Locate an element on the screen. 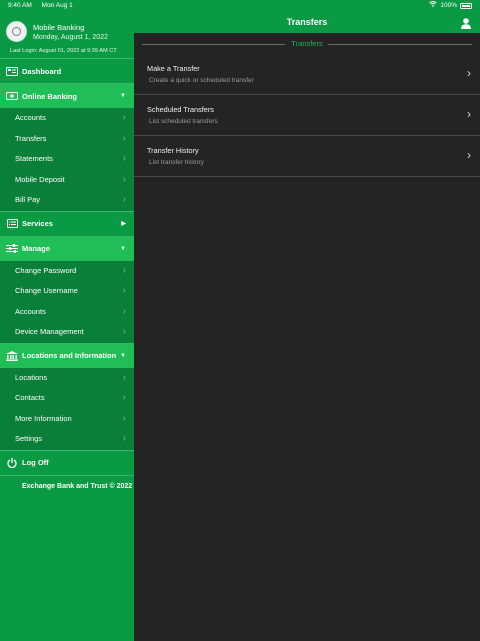 Image resolution: width=480 pixels, height=641 pixels. bank-logo is located at coordinates (16, 31).